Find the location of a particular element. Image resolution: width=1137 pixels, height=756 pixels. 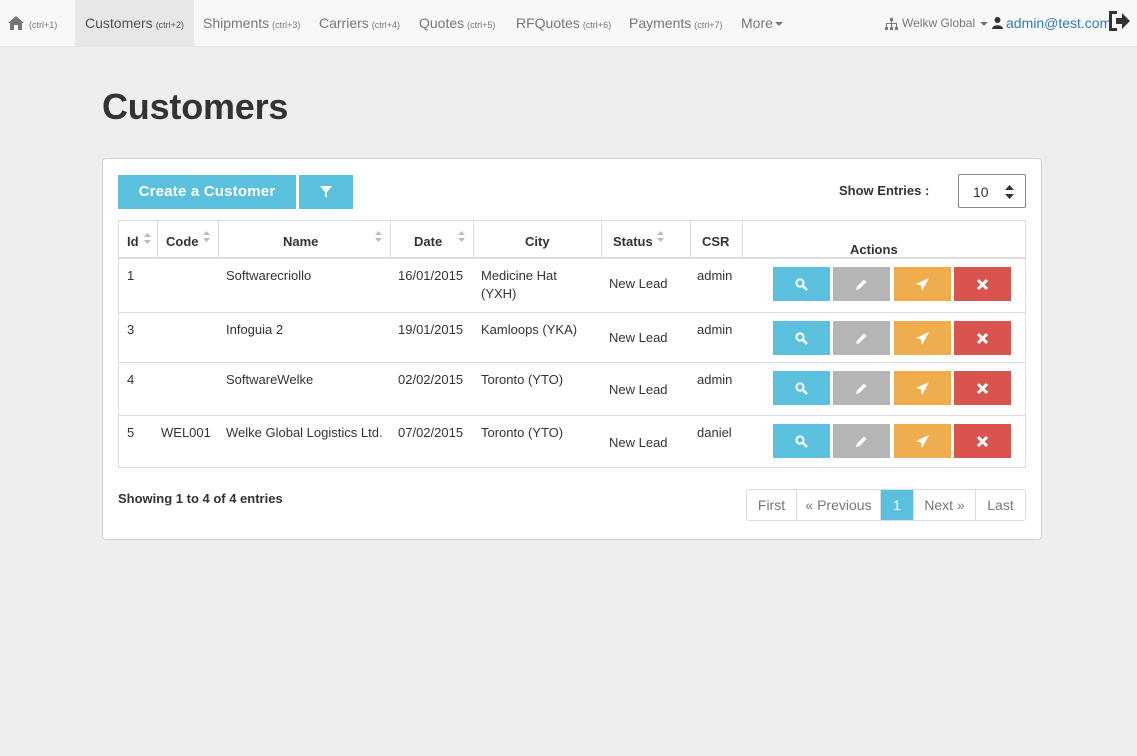

nav-shipments: Shipments (ctrl+3) is located at coordinates (251, 23).